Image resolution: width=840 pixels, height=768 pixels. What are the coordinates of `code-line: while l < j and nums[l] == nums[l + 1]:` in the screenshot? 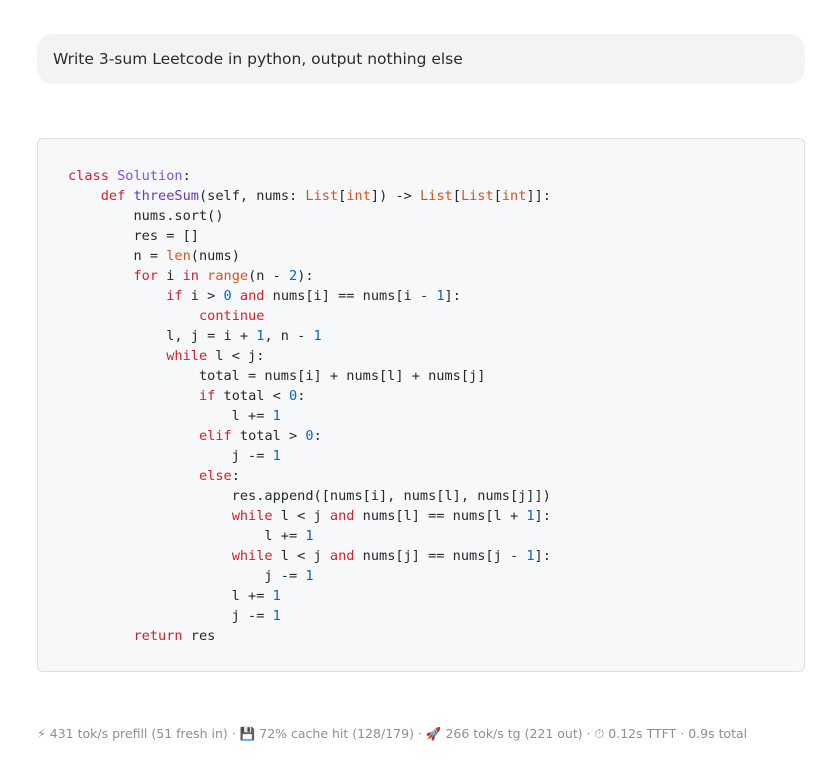 It's located at (309, 516).